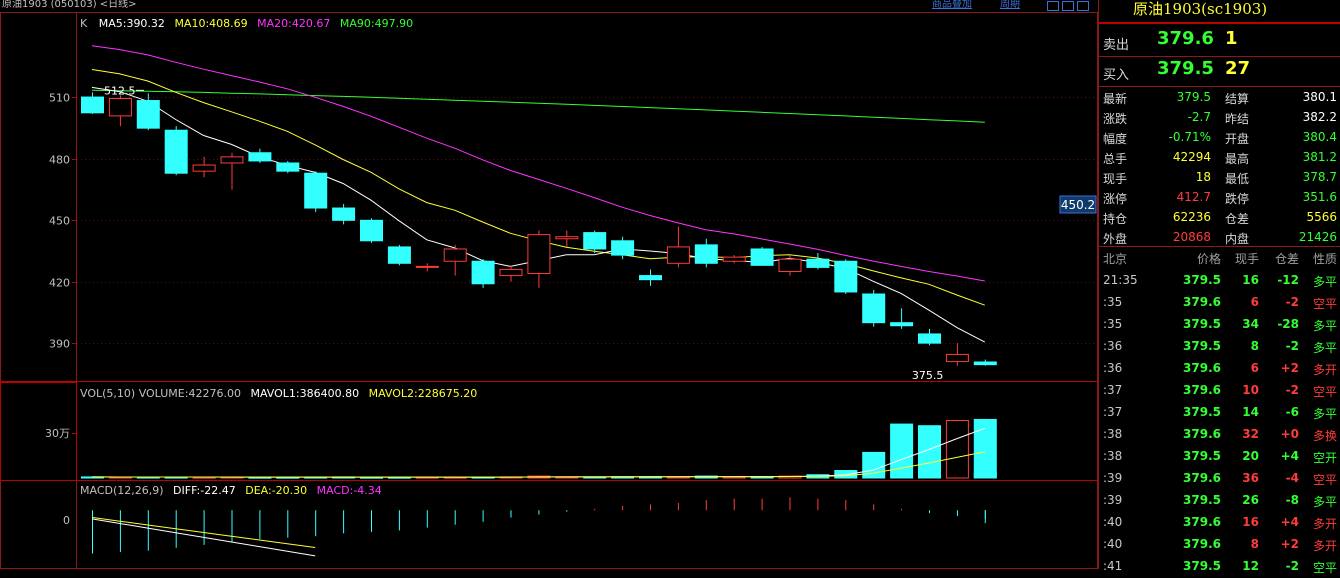 This screenshot has width=1340, height=578. I want to click on tick-time: :41, so click(1113, 566).